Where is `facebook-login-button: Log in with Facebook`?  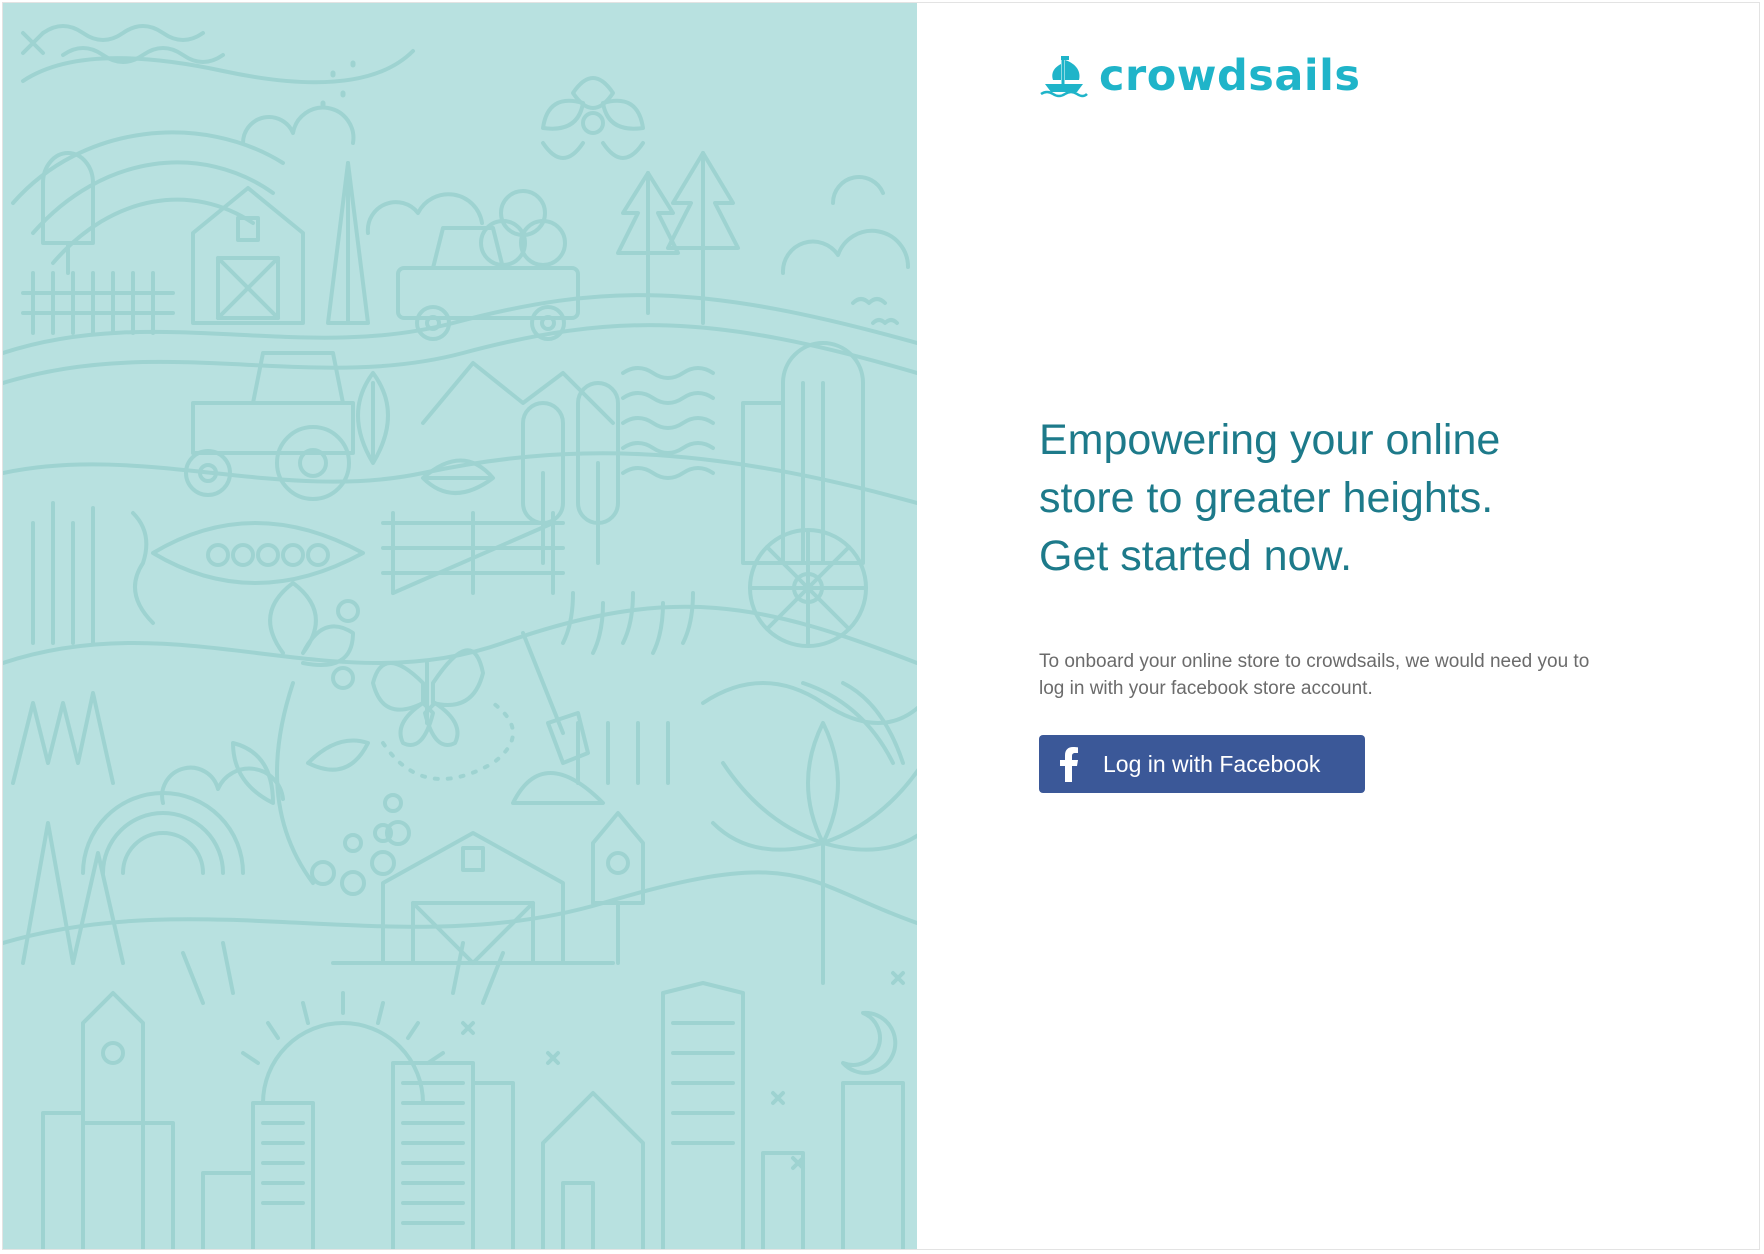 facebook-login-button: Log in with Facebook is located at coordinates (1202, 764).